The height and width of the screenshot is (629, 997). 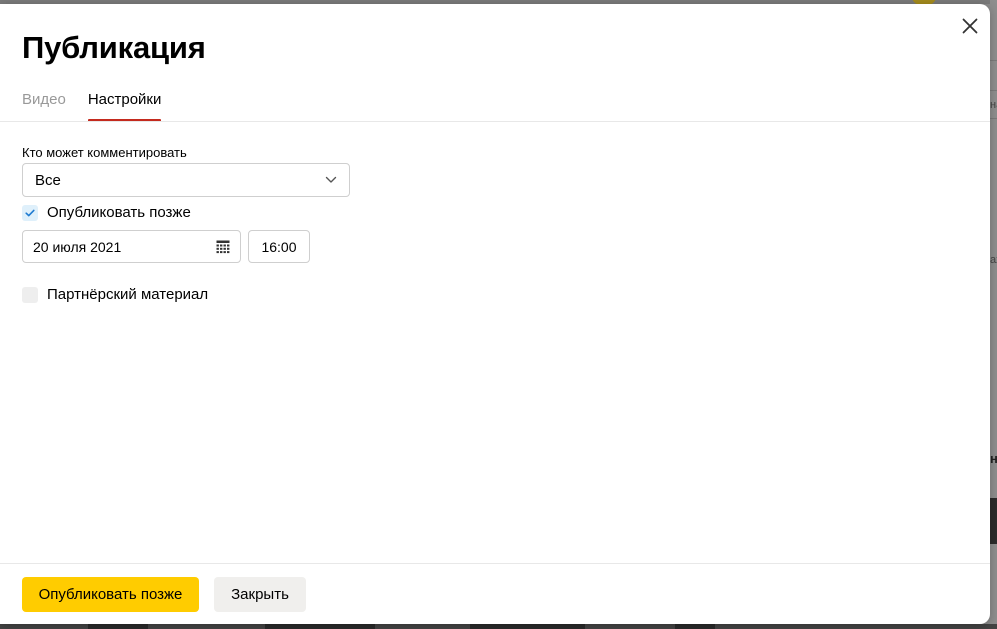 I want to click on comments-label: Кто может комментировать, so click(x=104, y=152).